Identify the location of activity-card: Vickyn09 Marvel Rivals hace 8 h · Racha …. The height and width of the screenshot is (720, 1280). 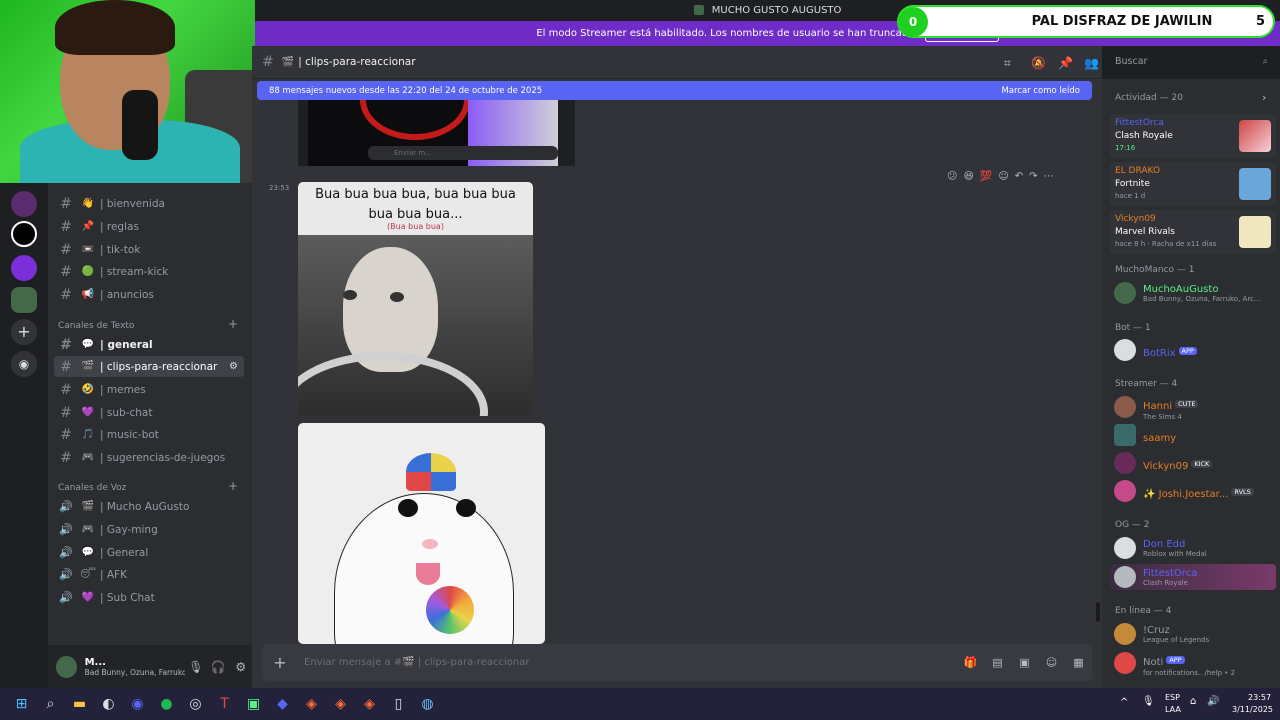
(1193, 232).